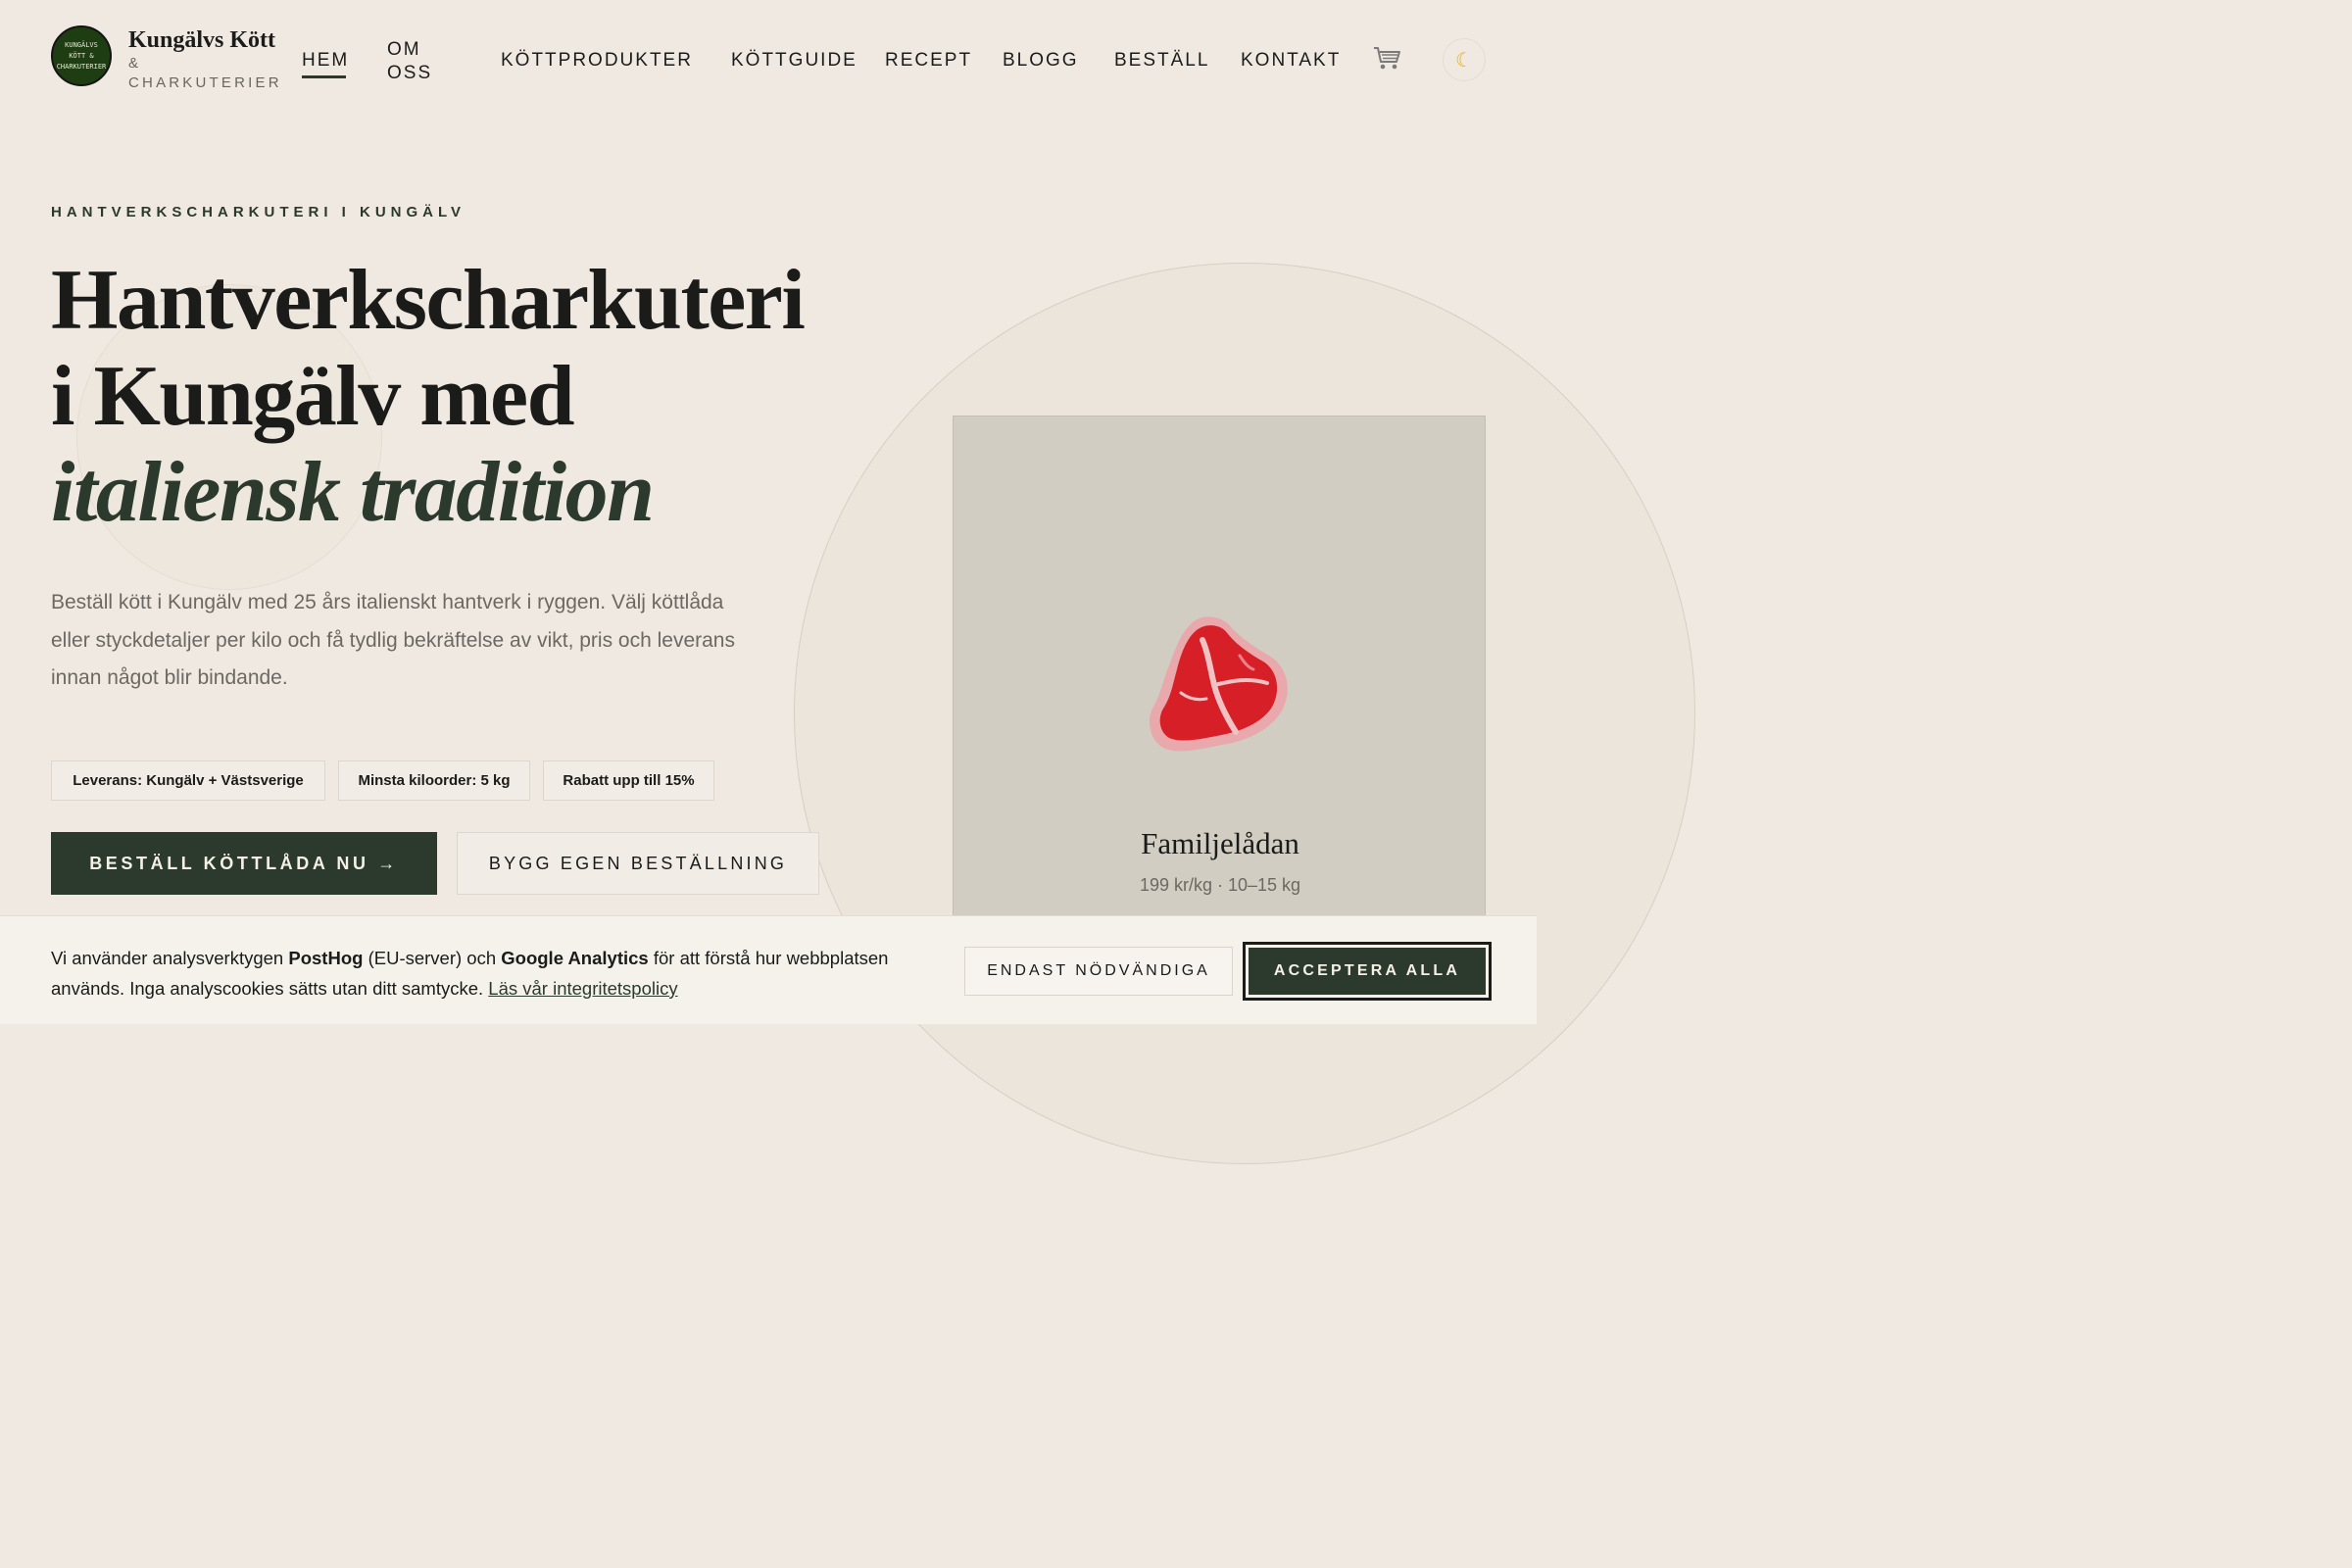  I want to click on nav-link-kontakt: KONTAKT, so click(1291, 61).